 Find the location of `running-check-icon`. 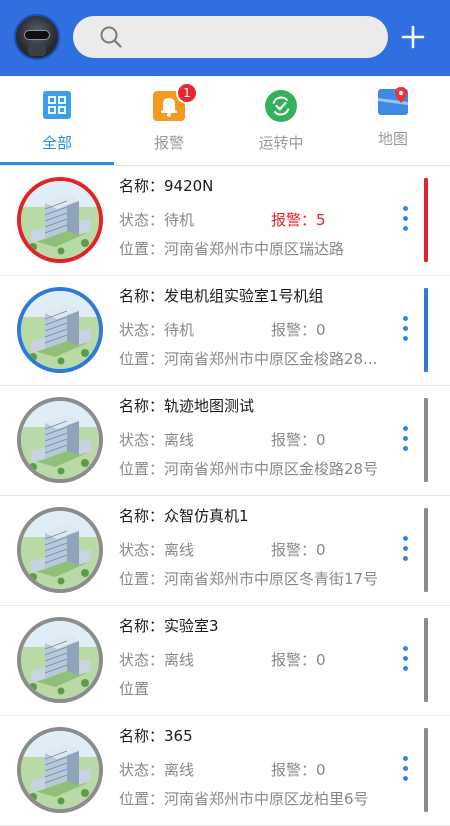

running-check-icon is located at coordinates (281, 106).